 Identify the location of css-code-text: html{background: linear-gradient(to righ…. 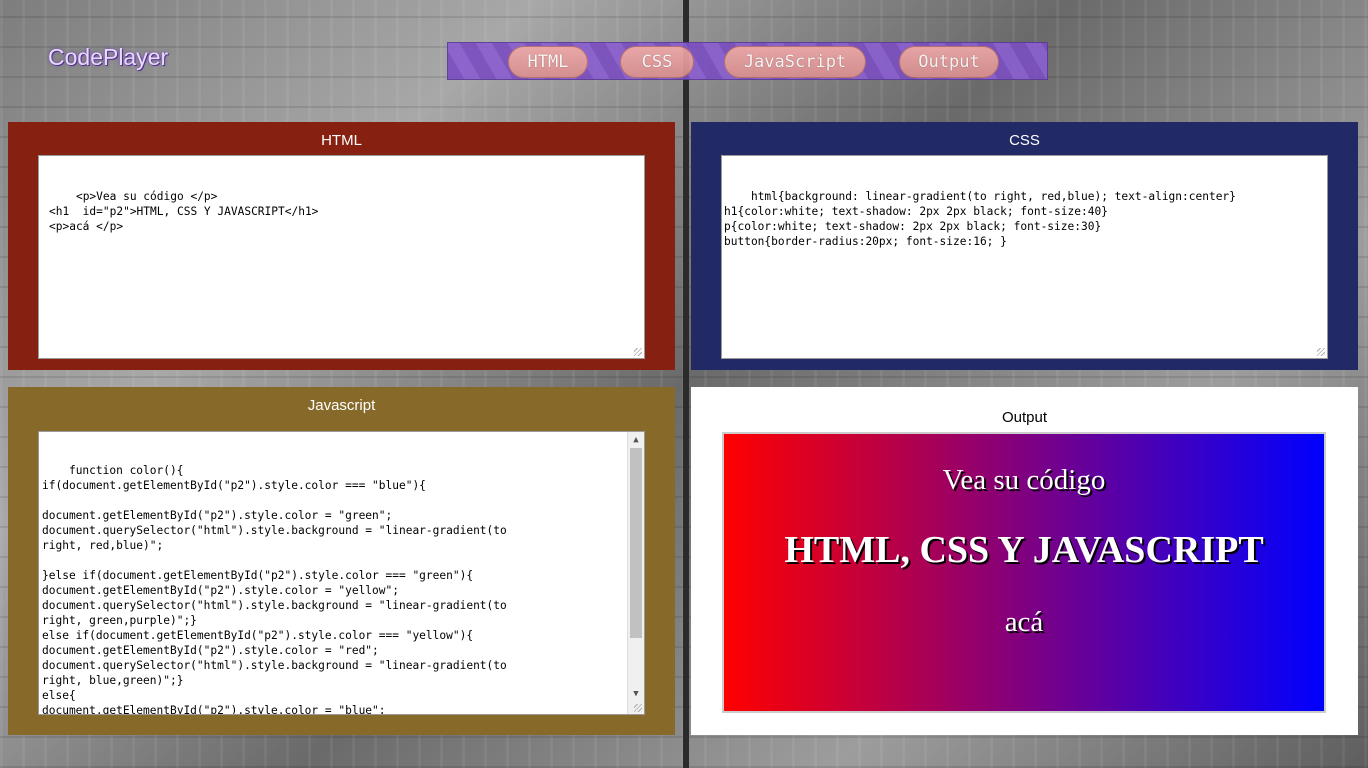
(980, 219).